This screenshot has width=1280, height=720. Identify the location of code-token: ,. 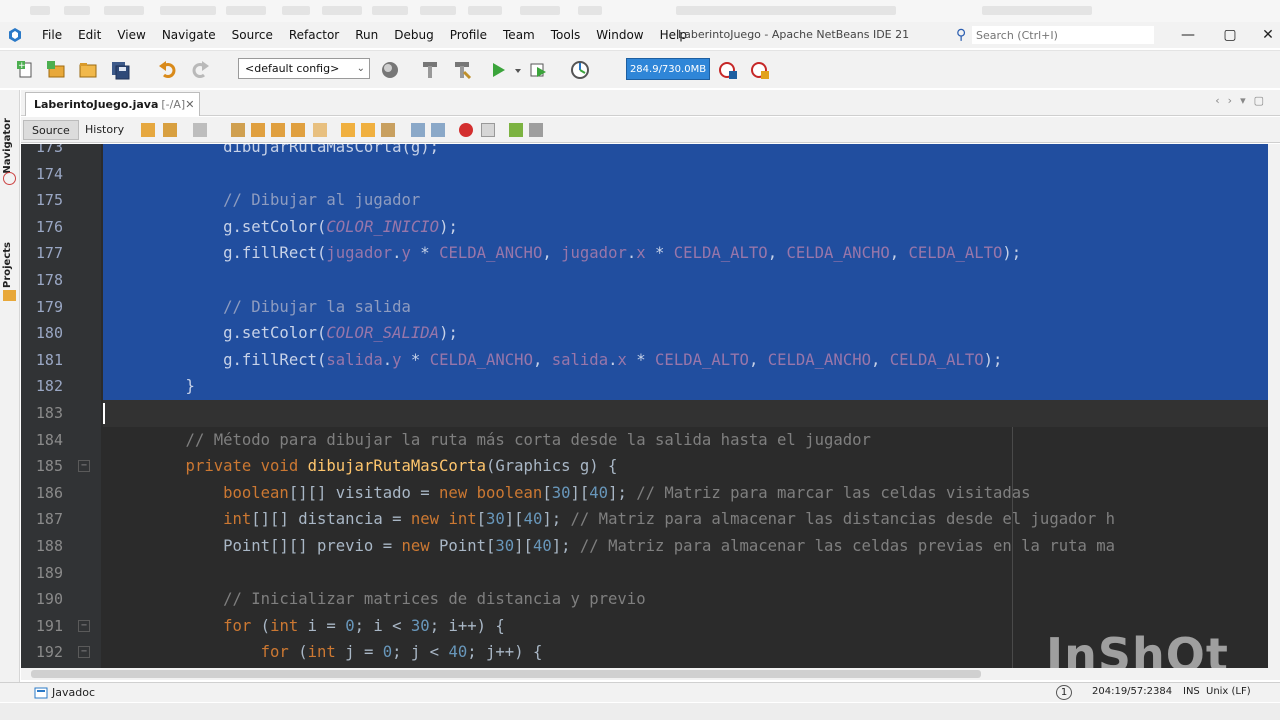
(899, 253).